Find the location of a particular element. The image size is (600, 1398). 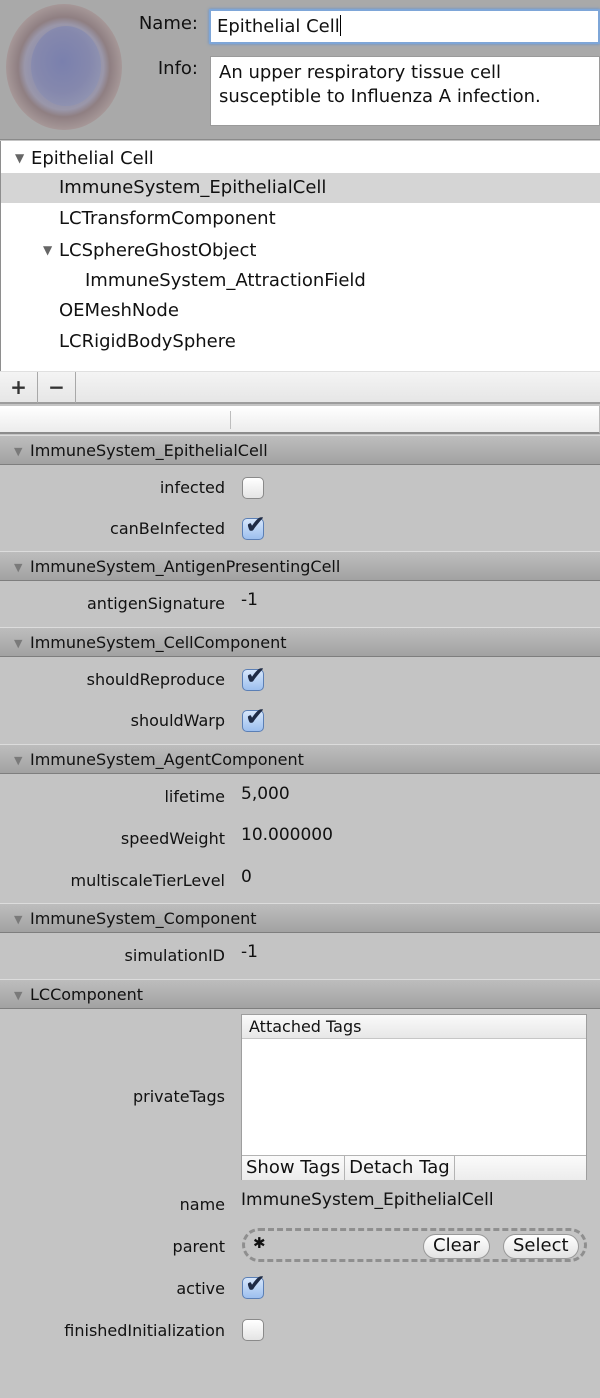

add-component-button: + is located at coordinates (19, 387).